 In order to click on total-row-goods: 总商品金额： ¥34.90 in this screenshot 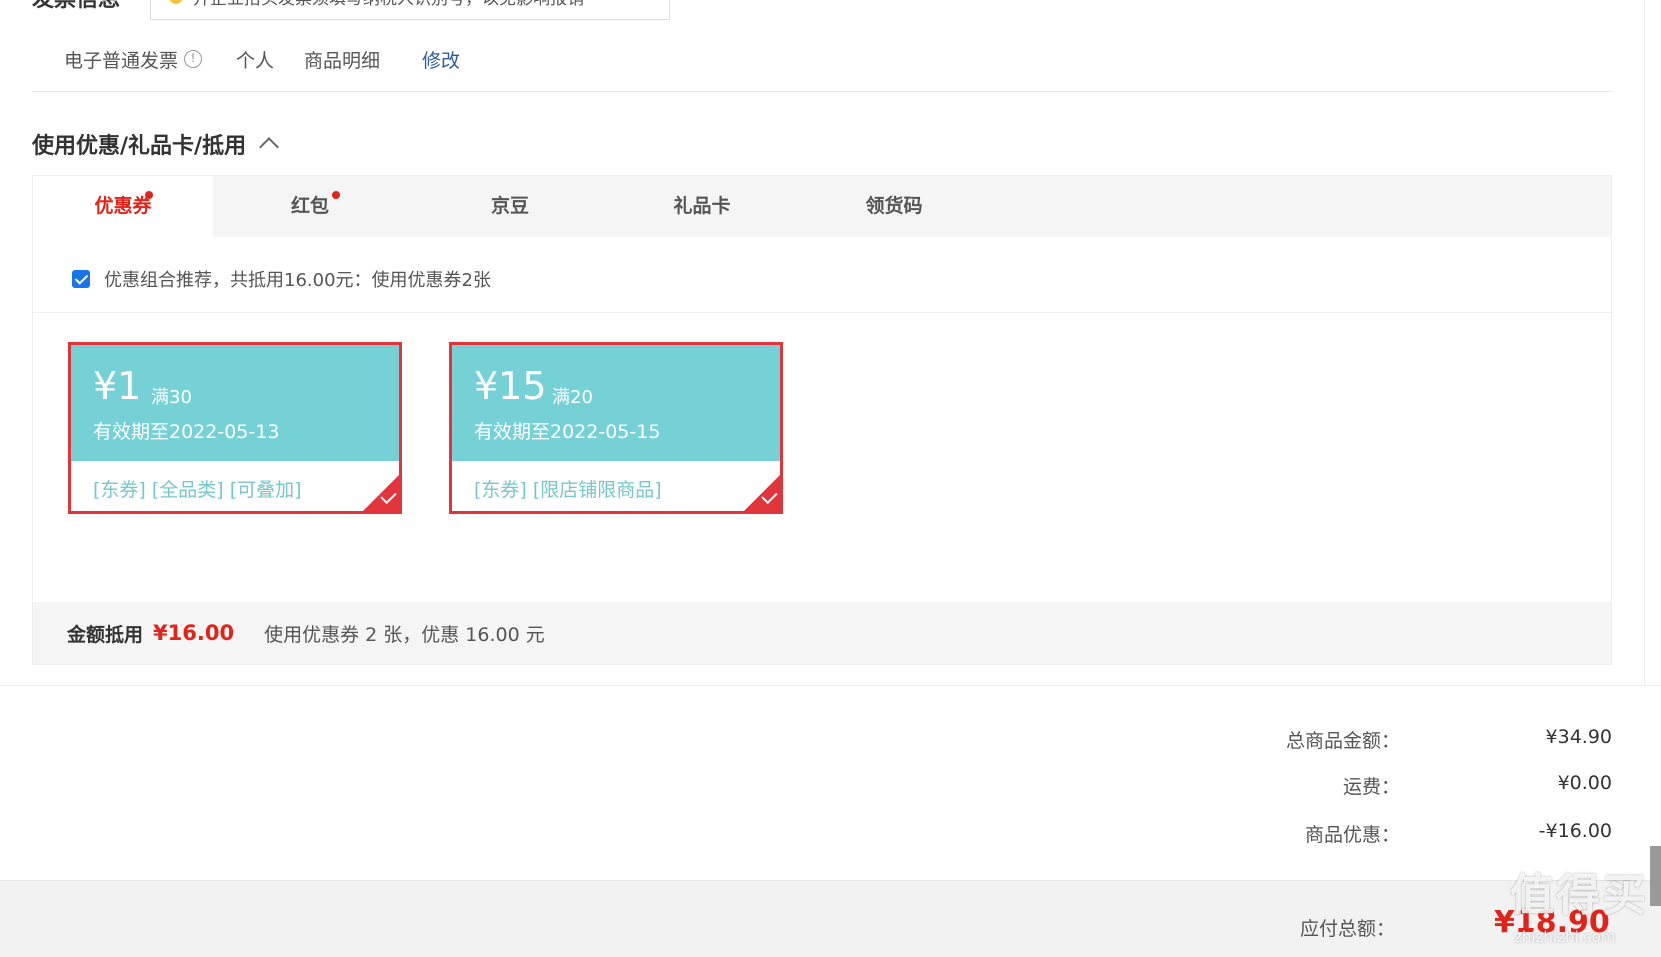, I will do `click(1396, 741)`.